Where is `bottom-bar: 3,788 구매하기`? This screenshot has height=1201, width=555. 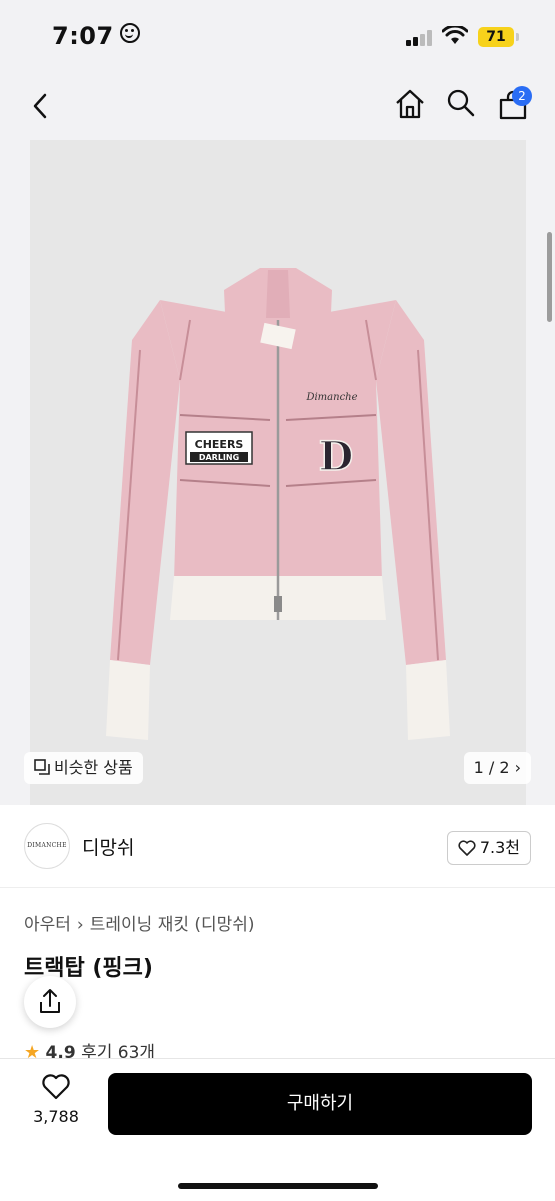 bottom-bar: 3,788 구매하기 is located at coordinates (277, 1129).